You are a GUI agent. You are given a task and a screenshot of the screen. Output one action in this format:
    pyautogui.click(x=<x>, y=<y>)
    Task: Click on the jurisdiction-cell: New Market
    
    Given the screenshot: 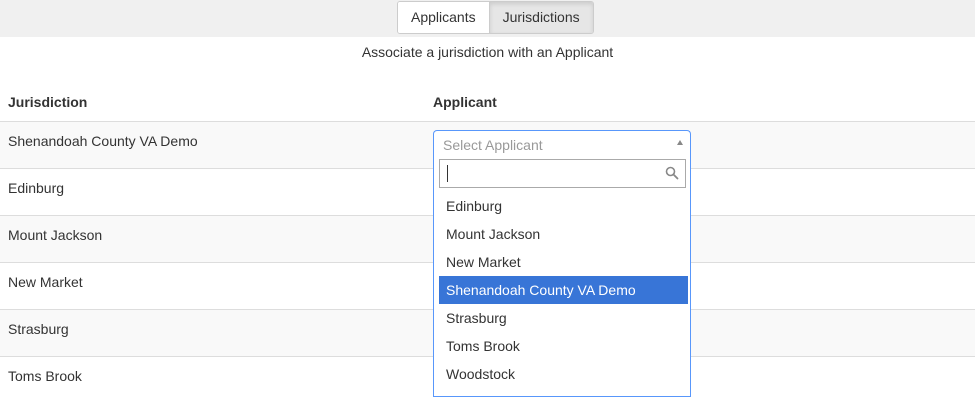 What is the action you would take?
    pyautogui.click(x=45, y=282)
    